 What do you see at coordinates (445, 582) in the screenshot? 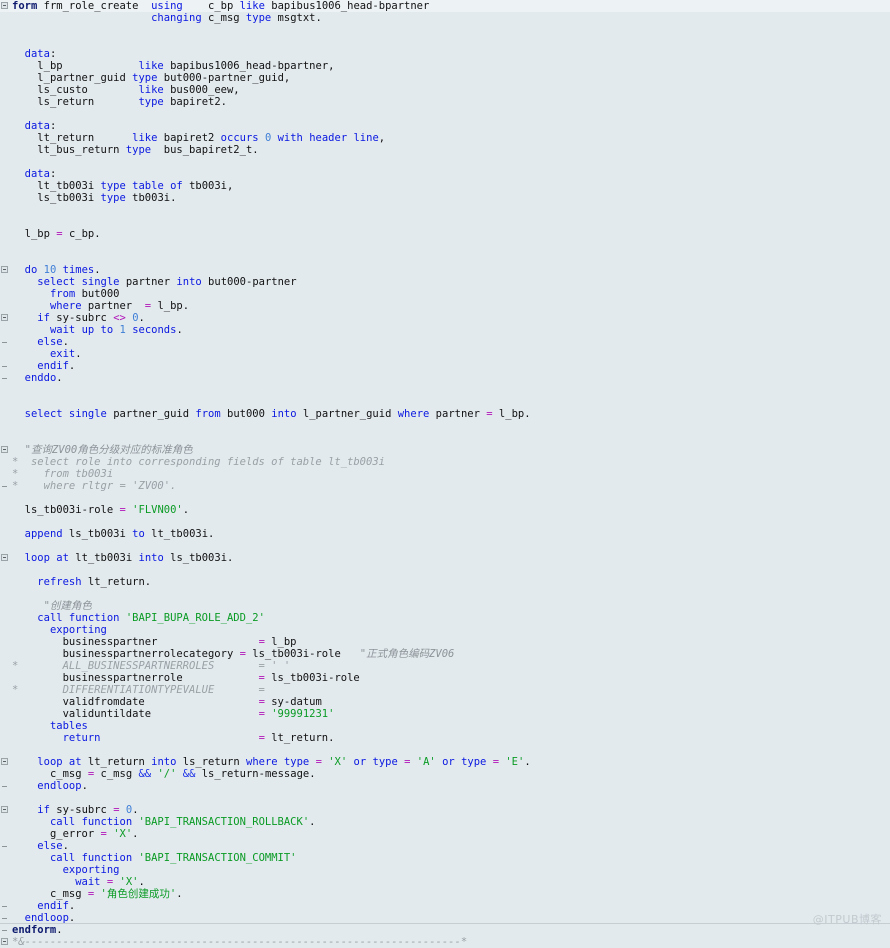
I see `code-line: refresh lt_return.` at bounding box center [445, 582].